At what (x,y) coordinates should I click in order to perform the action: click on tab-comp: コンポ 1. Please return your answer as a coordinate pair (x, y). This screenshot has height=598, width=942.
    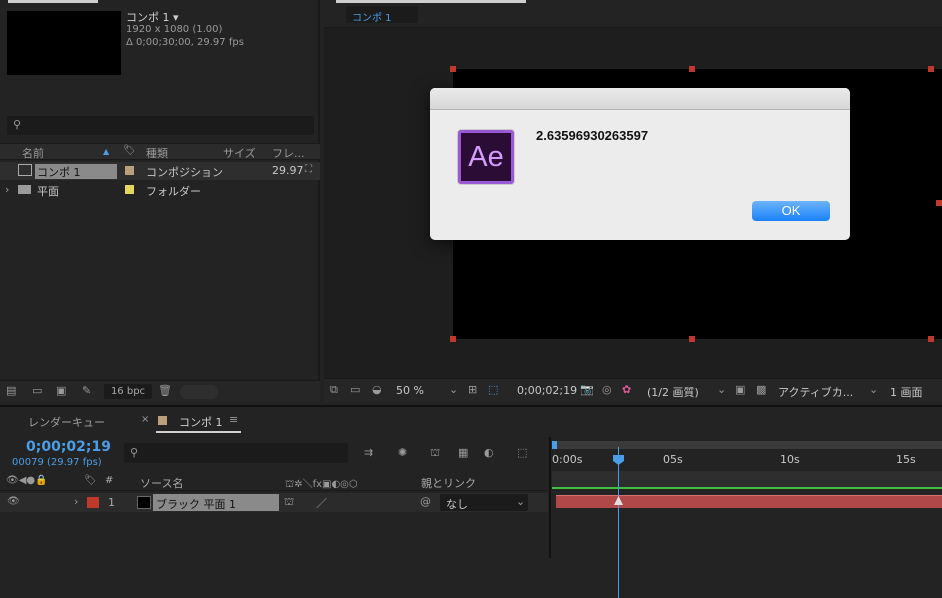
    Looking at the image, I should click on (201, 422).